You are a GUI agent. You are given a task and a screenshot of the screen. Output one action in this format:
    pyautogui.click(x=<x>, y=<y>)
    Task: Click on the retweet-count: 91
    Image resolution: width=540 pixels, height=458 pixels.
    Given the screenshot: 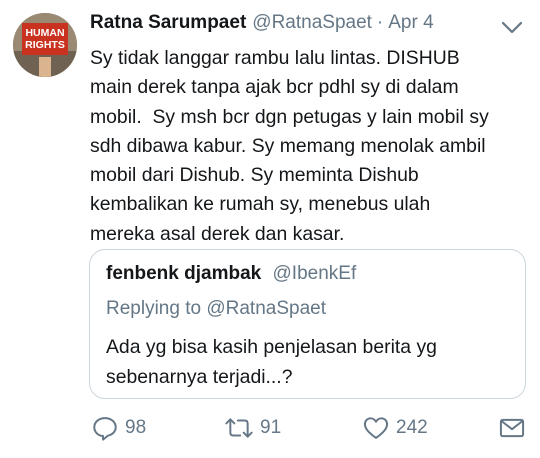 What is the action you would take?
    pyautogui.click(x=271, y=427)
    